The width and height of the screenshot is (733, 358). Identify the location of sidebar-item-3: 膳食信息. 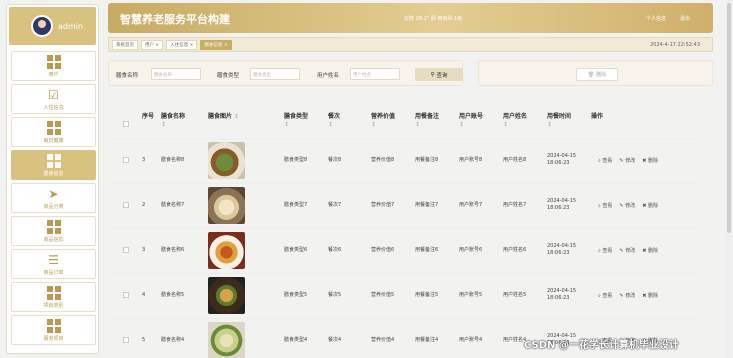
(53, 165).